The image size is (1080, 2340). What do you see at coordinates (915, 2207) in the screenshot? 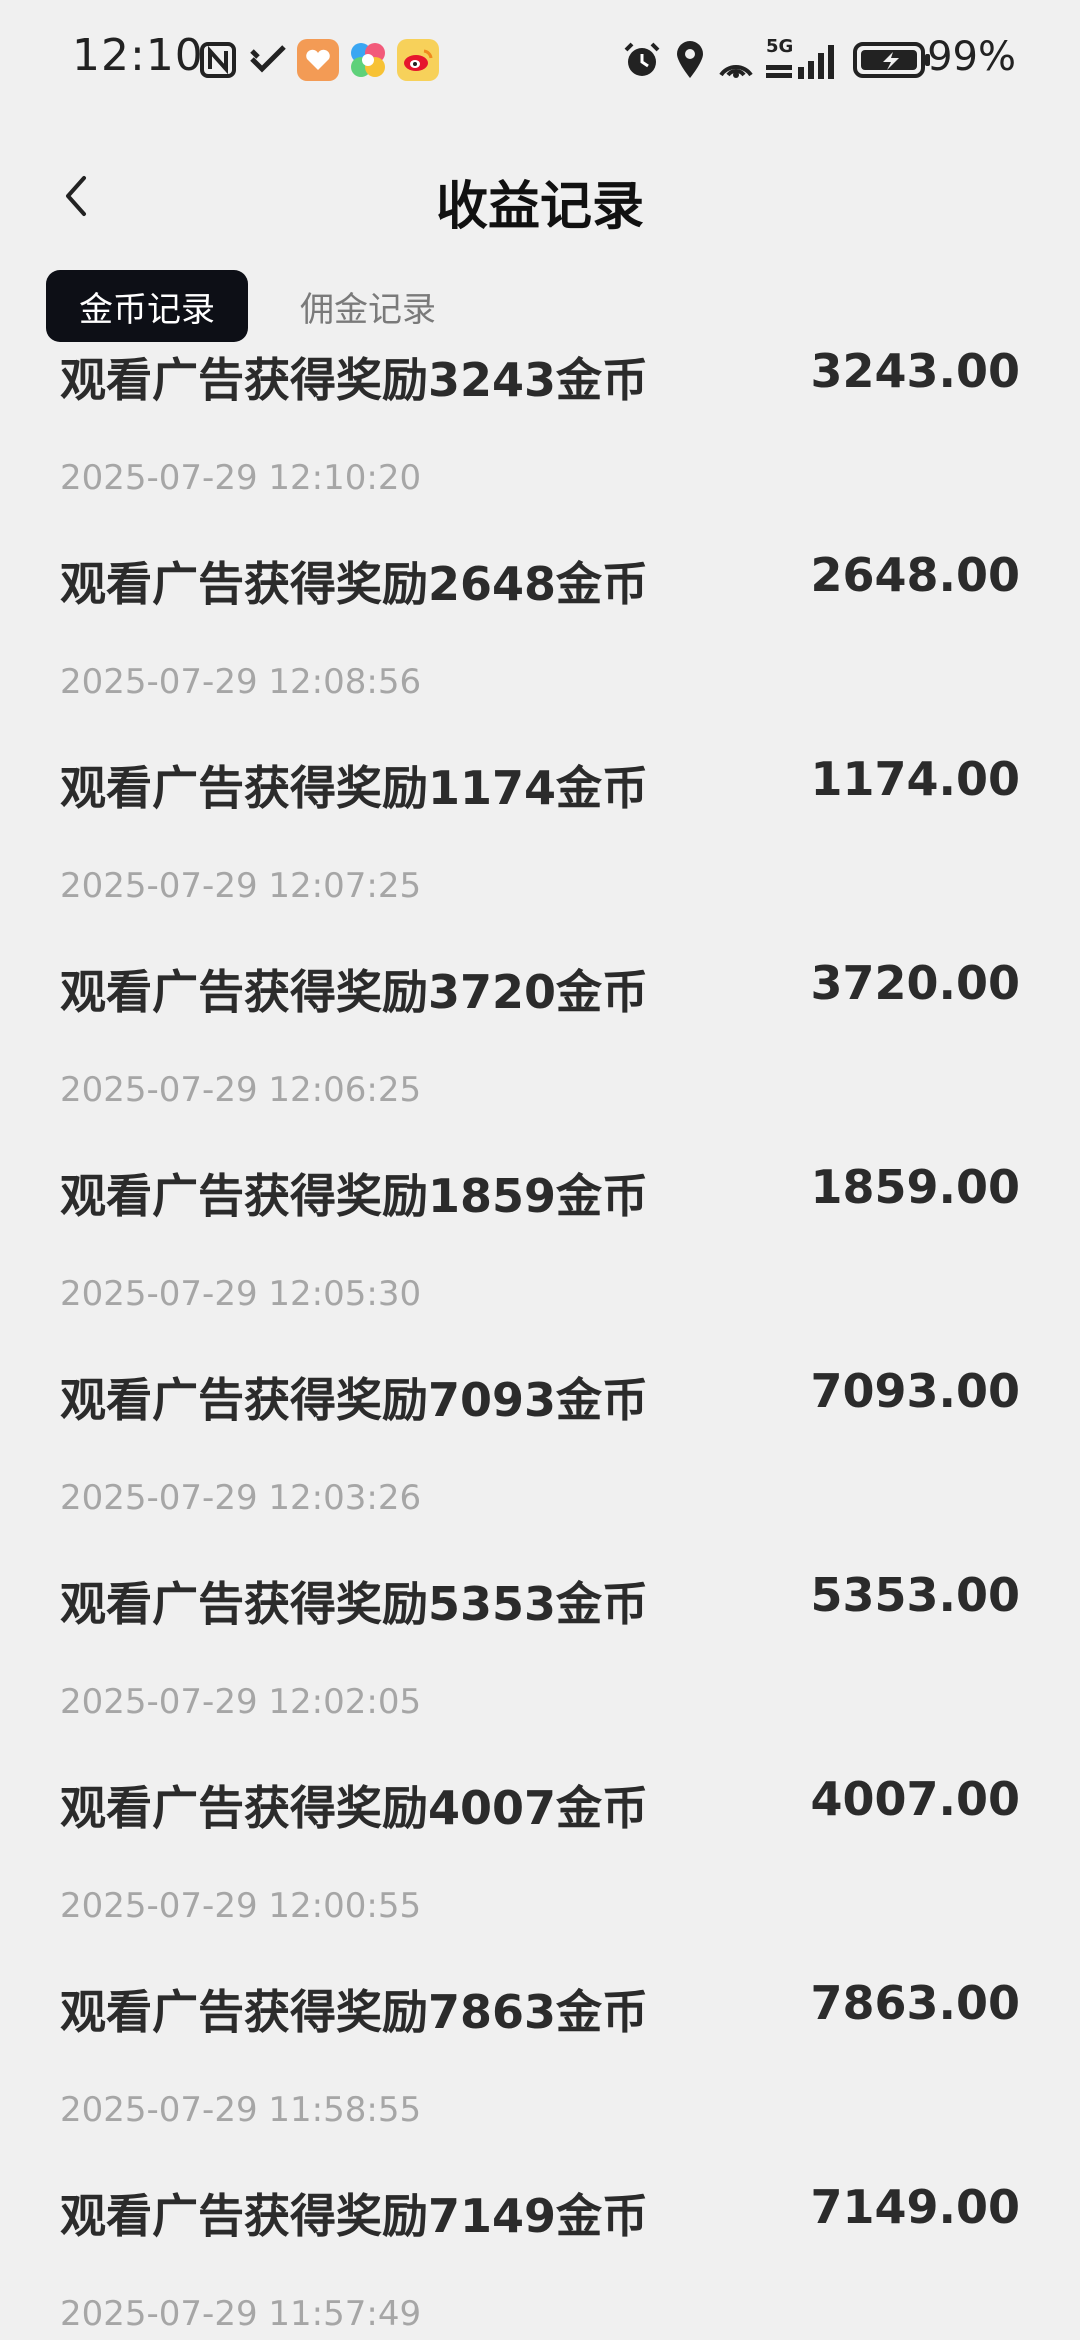
I see `record-amount: 7149.00` at bounding box center [915, 2207].